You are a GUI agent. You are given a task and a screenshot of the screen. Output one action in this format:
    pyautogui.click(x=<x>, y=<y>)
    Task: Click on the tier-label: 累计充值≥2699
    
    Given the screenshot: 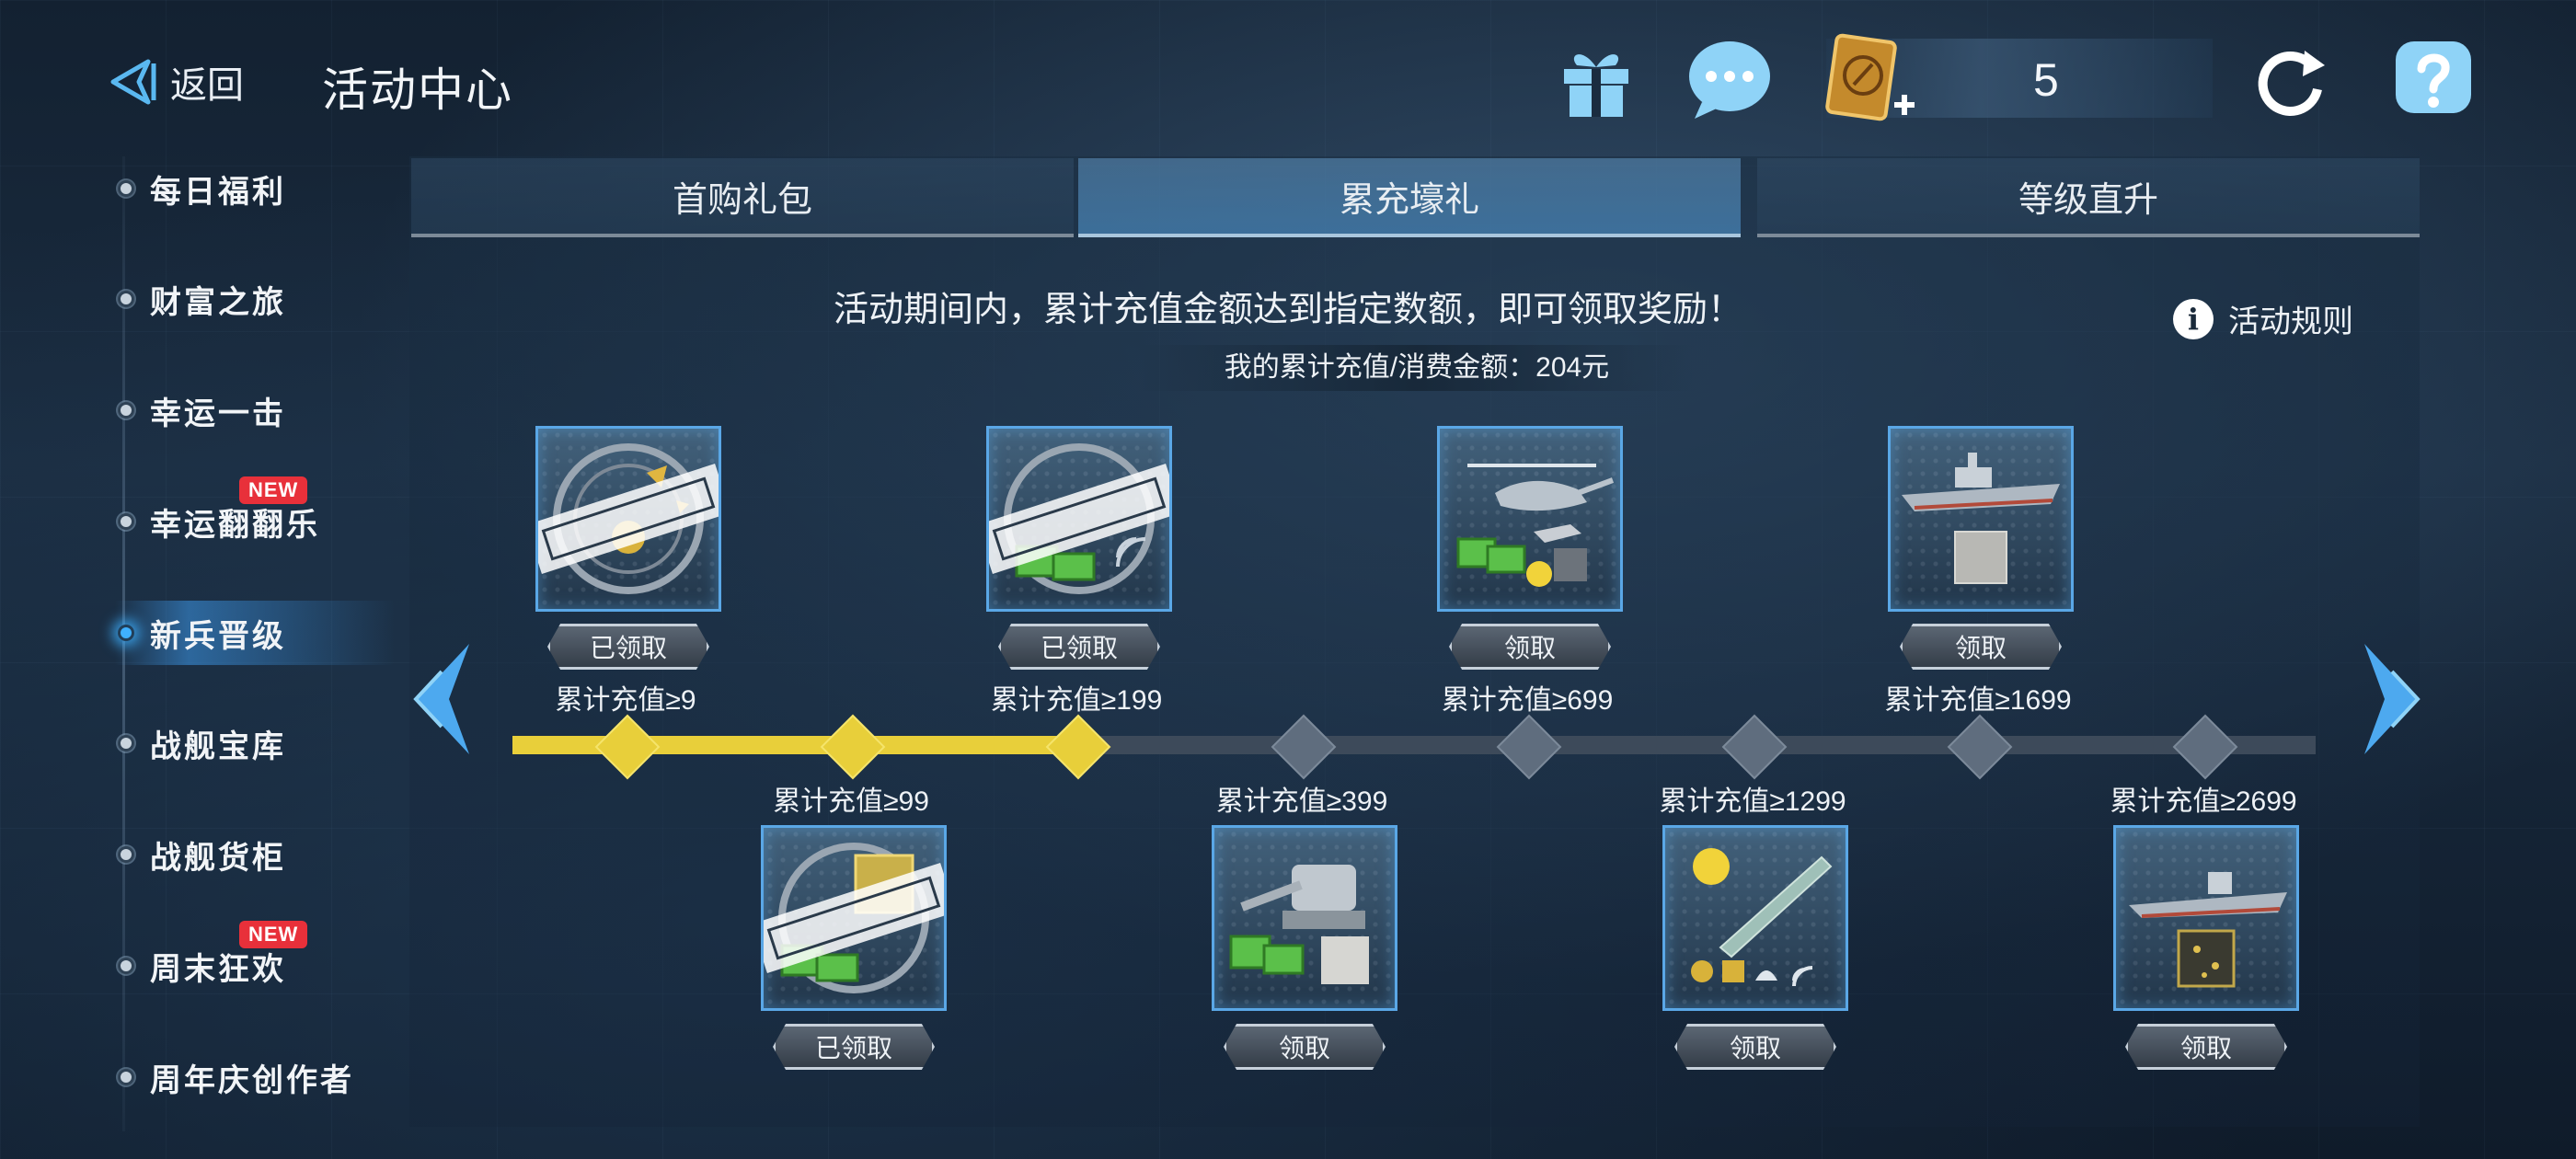 What is the action you would take?
    pyautogui.click(x=2203, y=801)
    